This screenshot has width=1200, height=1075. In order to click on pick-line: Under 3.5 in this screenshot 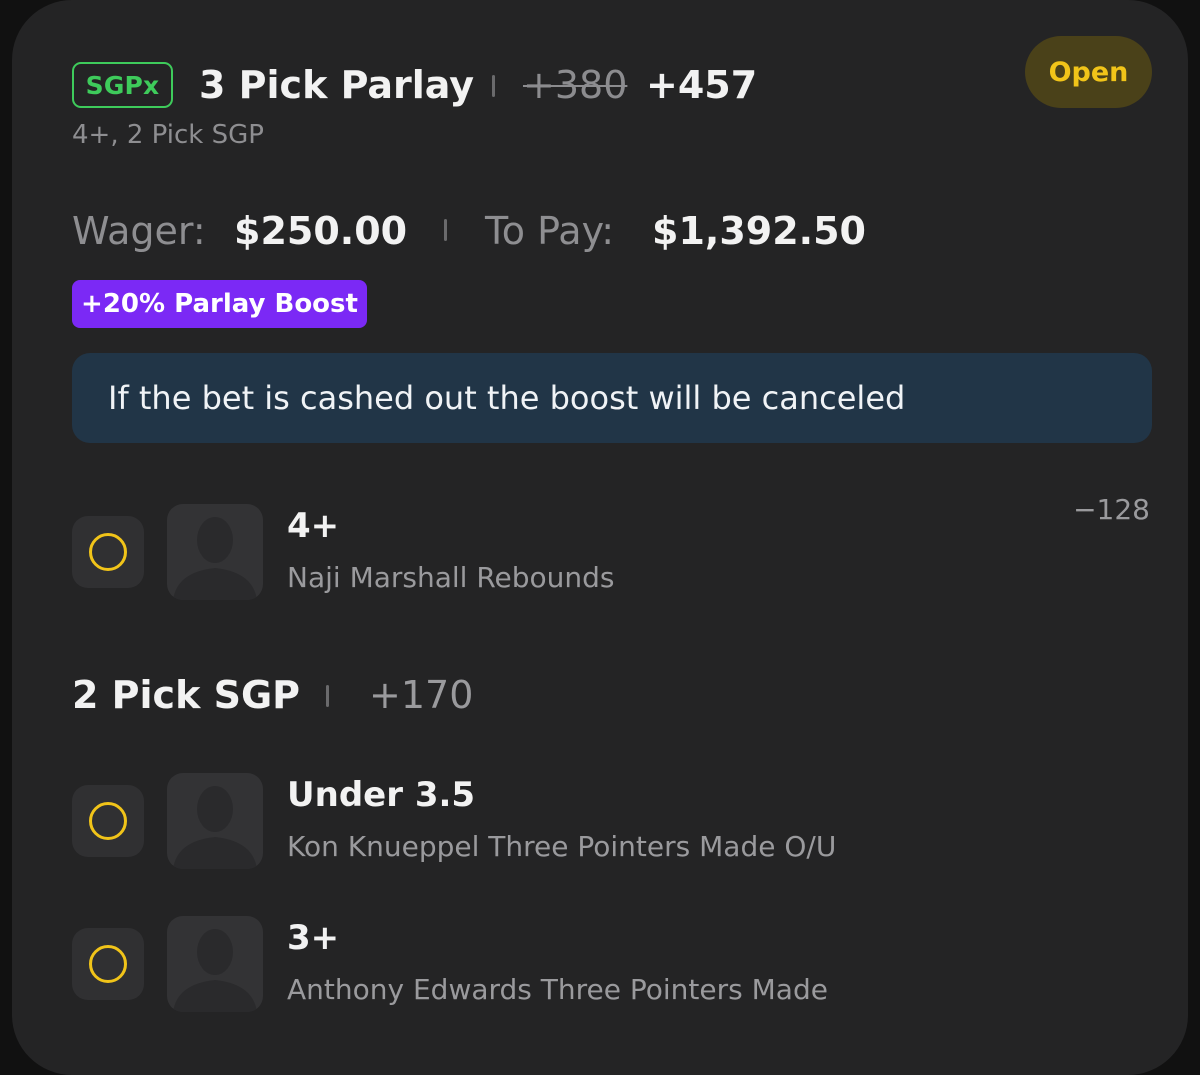, I will do `click(381, 795)`.